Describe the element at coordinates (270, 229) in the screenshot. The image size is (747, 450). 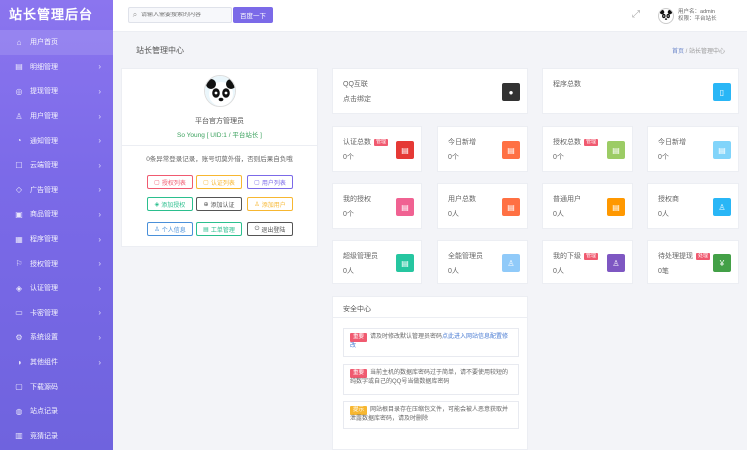
I see `profile-action-button: ⏻ 退出登陆` at that location.